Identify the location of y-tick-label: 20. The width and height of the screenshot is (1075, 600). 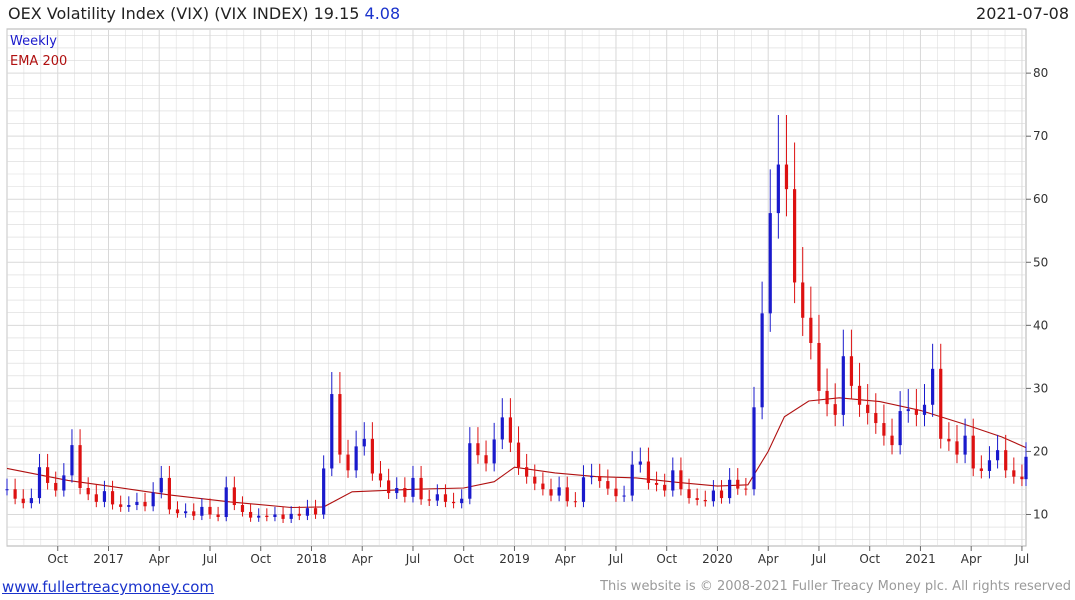
(1040, 451).